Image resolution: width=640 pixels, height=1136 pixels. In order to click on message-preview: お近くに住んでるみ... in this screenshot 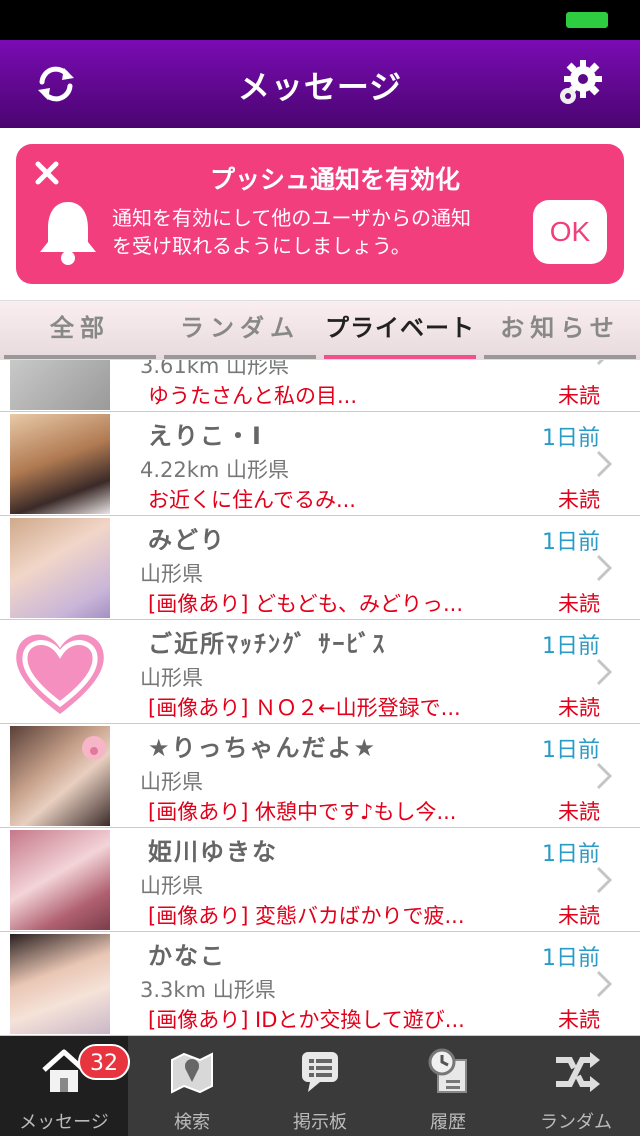, I will do `click(252, 500)`.